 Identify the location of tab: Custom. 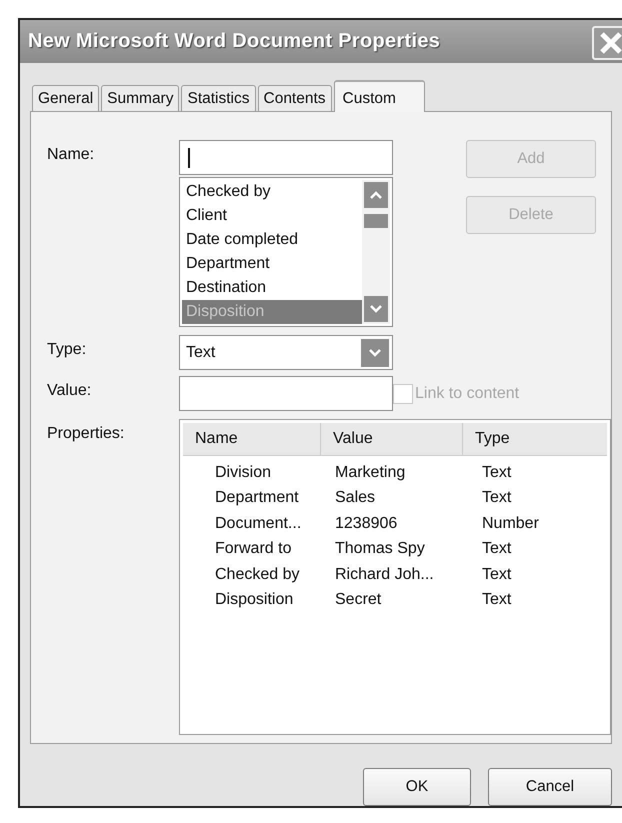
(379, 96).